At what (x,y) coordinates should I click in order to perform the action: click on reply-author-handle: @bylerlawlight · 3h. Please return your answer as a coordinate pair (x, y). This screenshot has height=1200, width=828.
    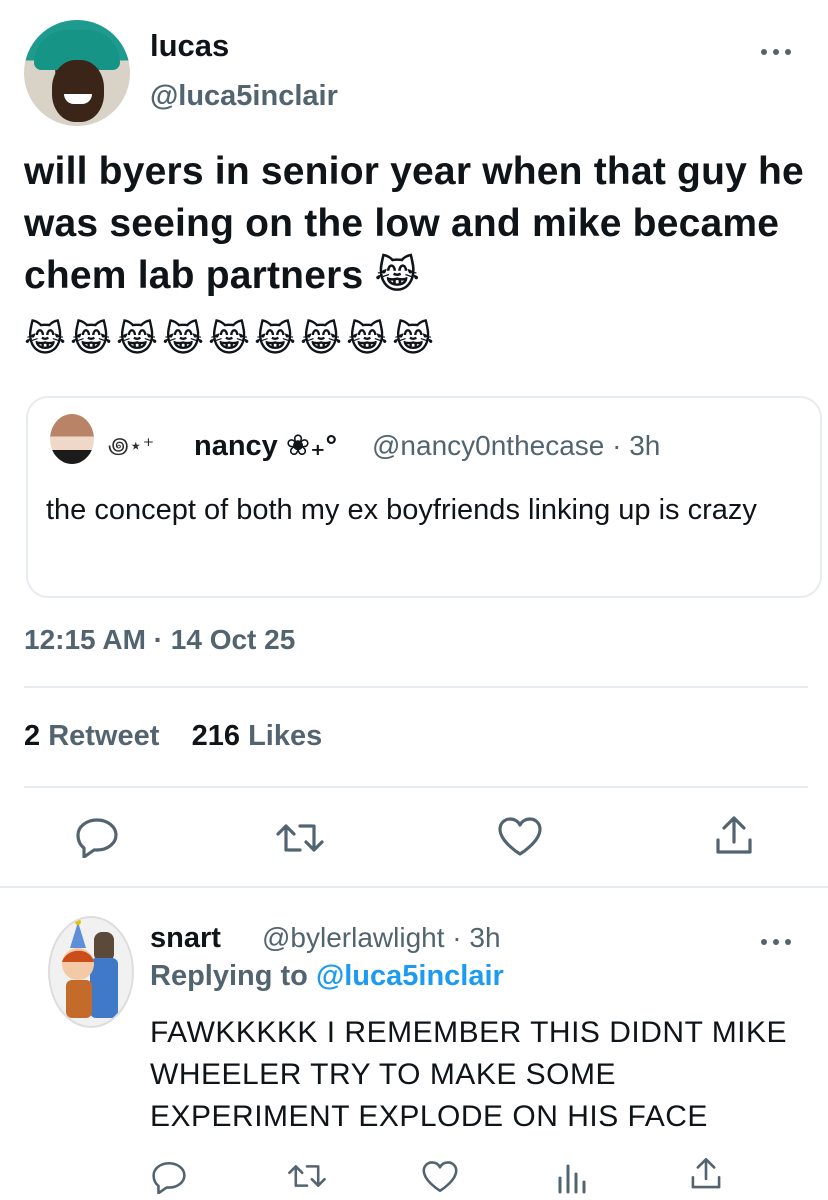
    Looking at the image, I should click on (381, 938).